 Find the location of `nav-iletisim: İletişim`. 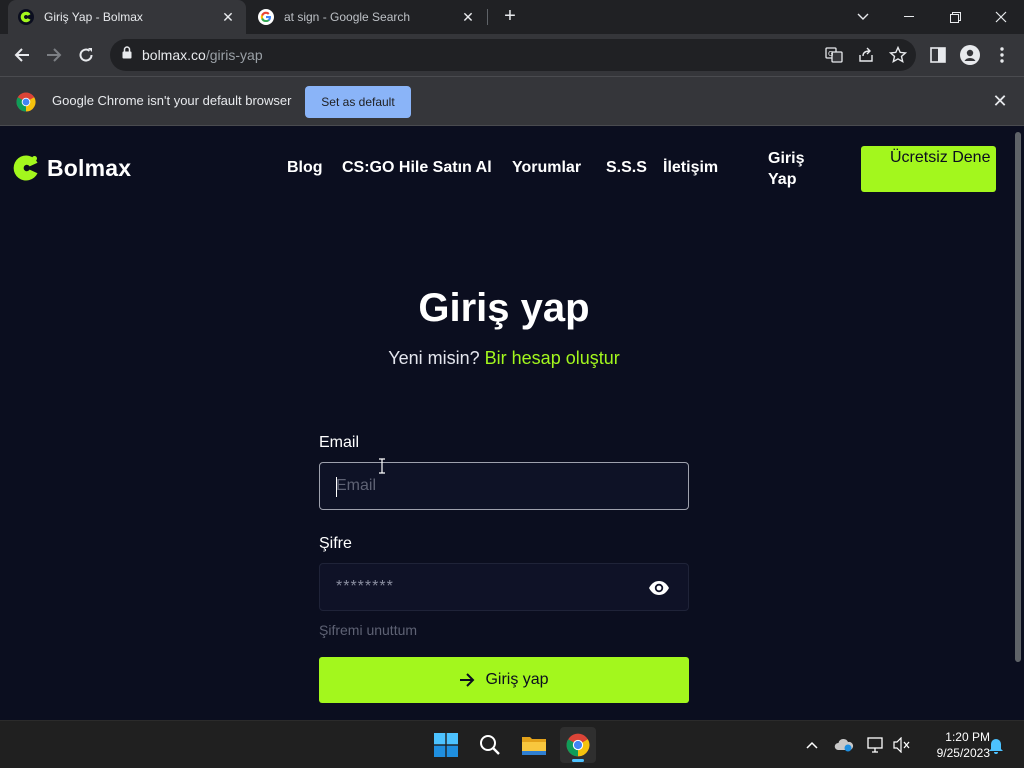

nav-iletisim: İletişim is located at coordinates (690, 168).